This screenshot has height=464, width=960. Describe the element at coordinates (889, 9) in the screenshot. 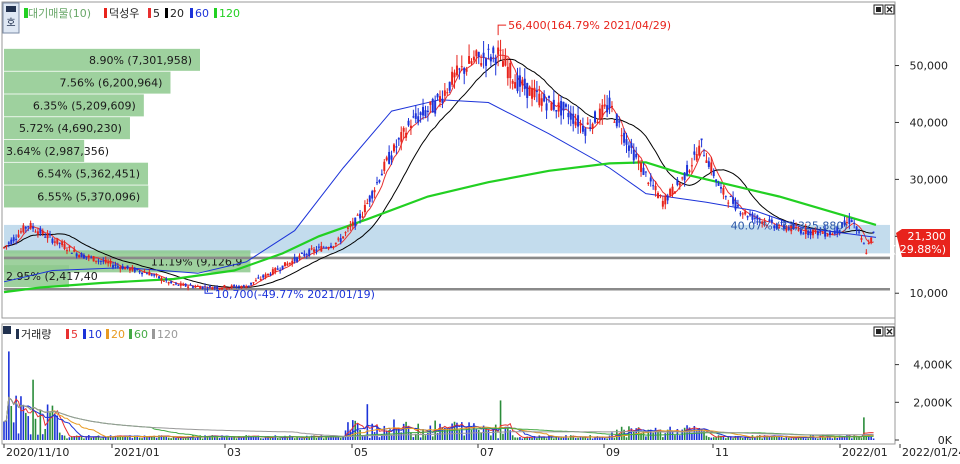

I see `close-icon` at that location.